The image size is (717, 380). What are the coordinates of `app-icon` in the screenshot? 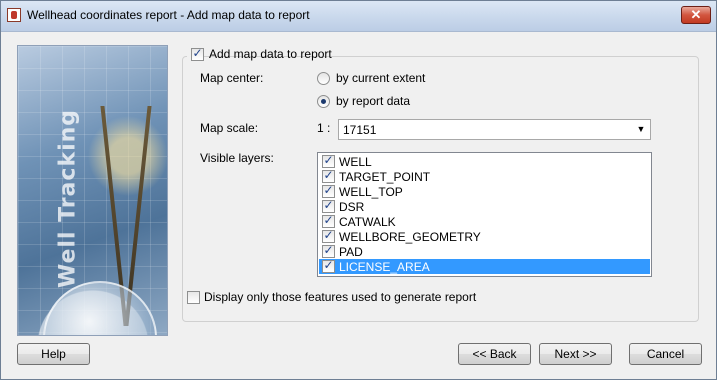 It's located at (14, 15).